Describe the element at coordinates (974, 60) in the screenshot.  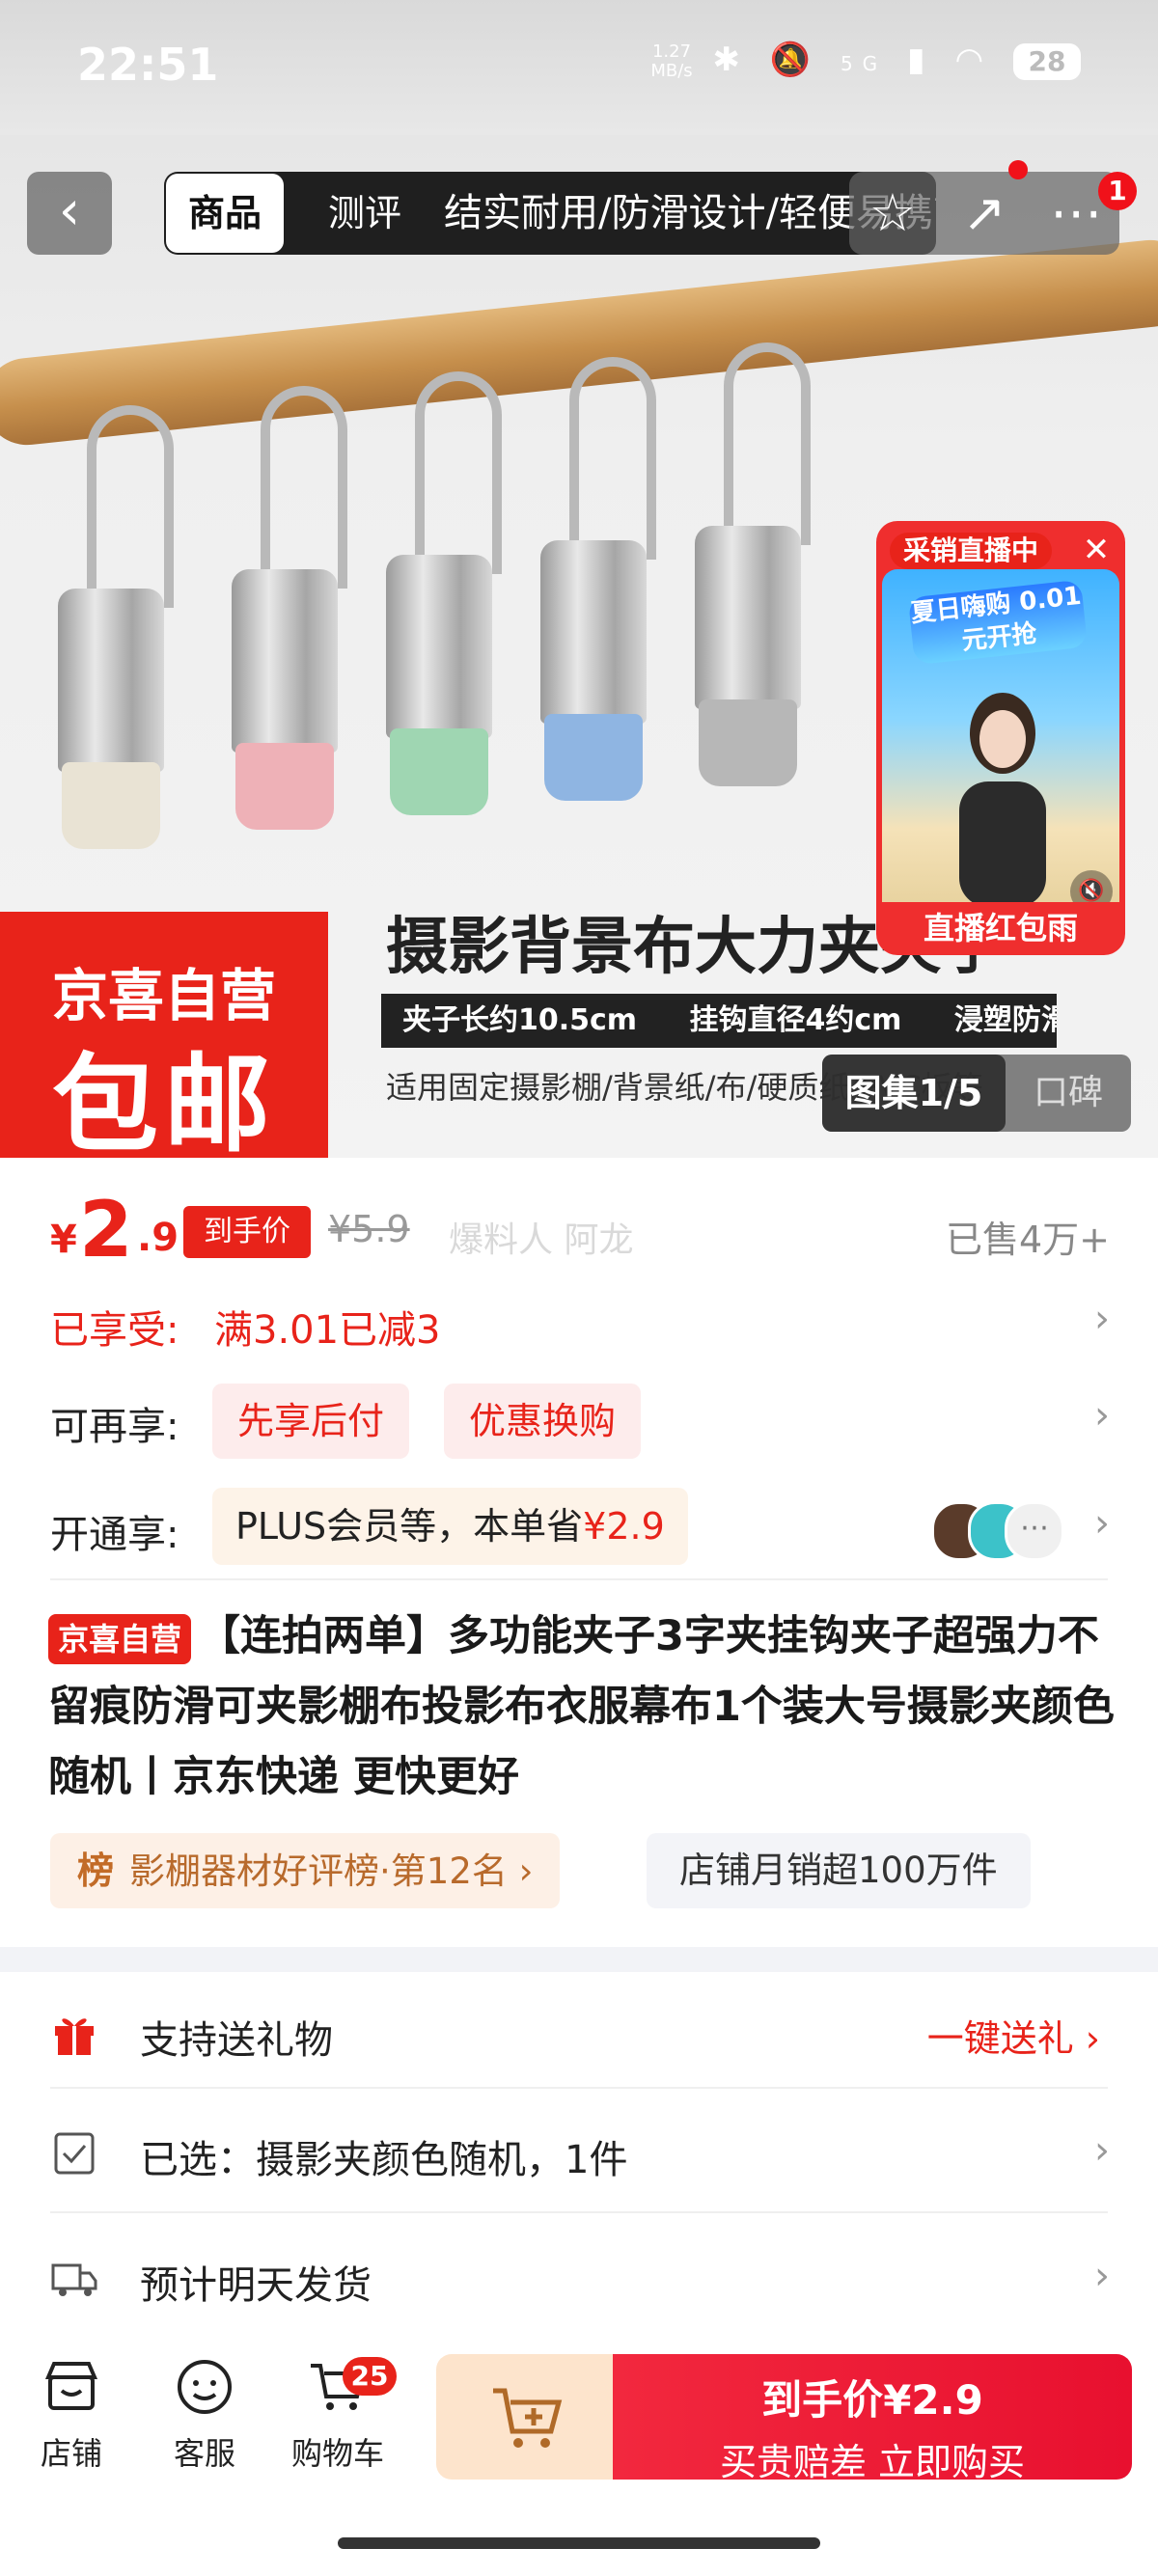
I see `wifi-icon: ◠` at that location.